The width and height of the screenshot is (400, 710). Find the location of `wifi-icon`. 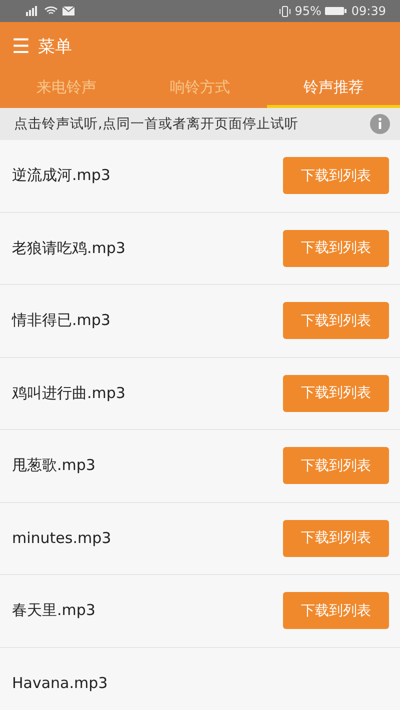

wifi-icon is located at coordinates (51, 11).